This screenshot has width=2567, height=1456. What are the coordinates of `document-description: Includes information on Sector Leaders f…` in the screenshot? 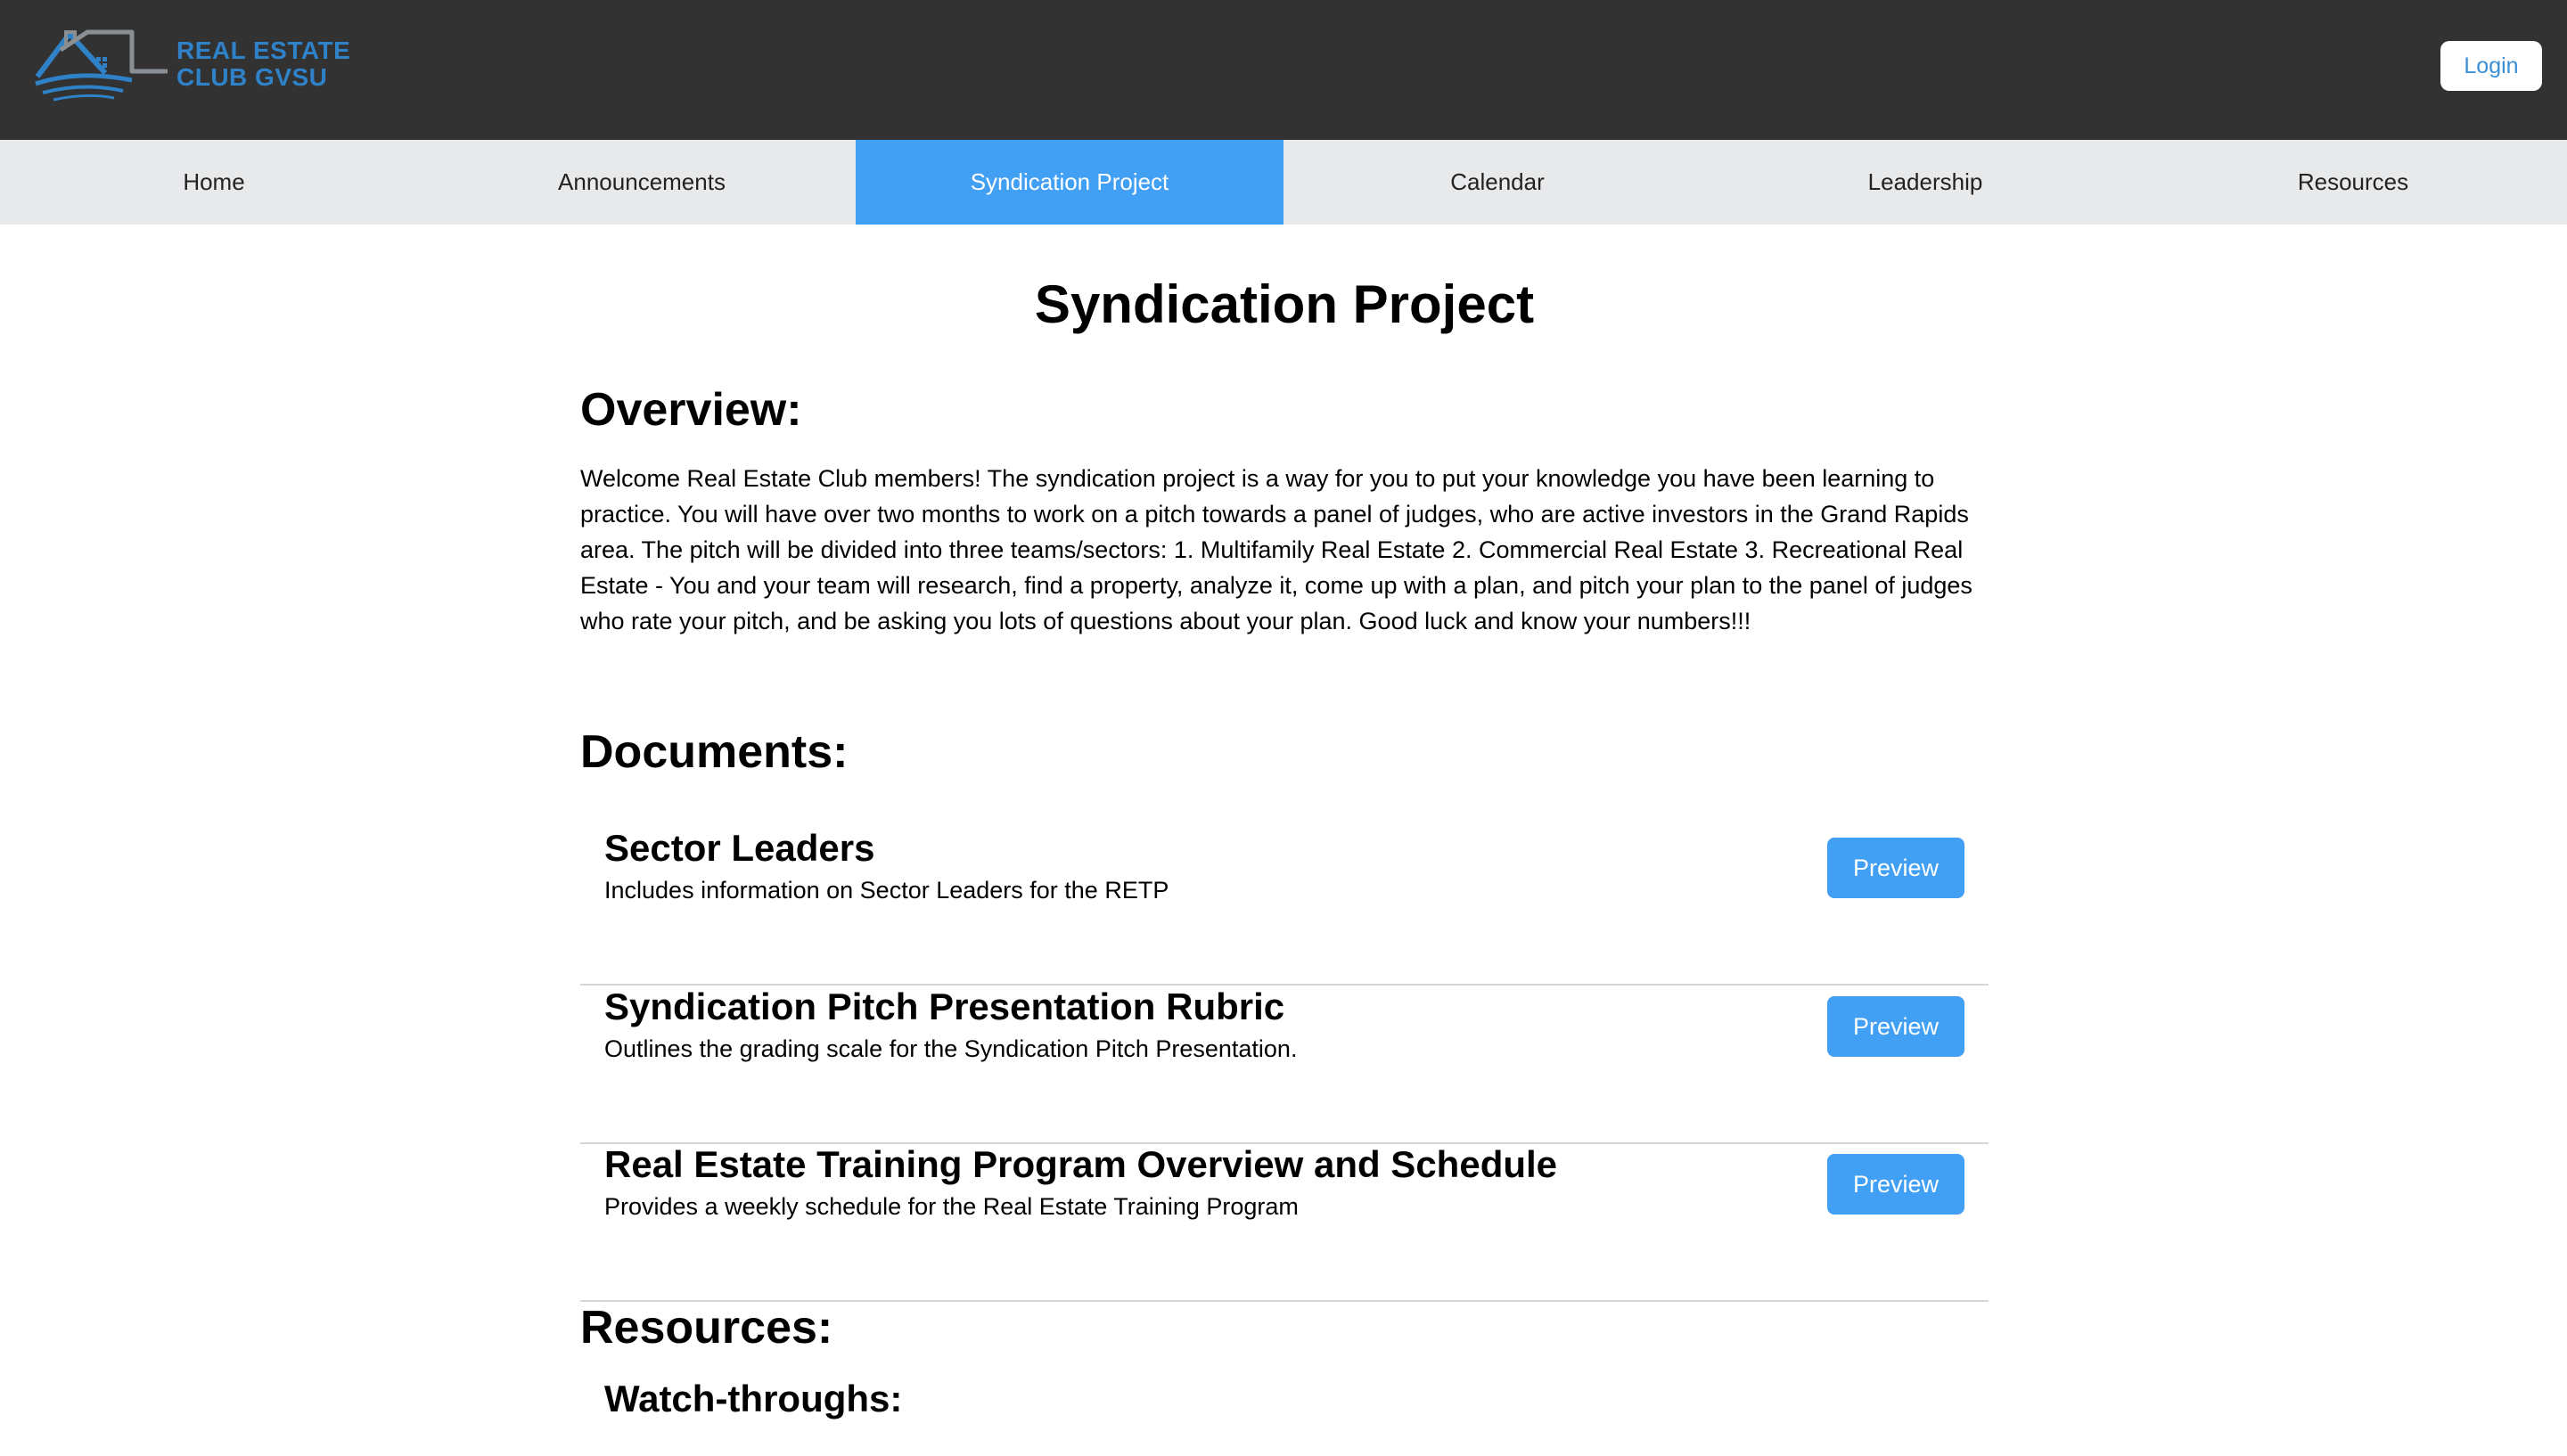 It's located at (886, 891).